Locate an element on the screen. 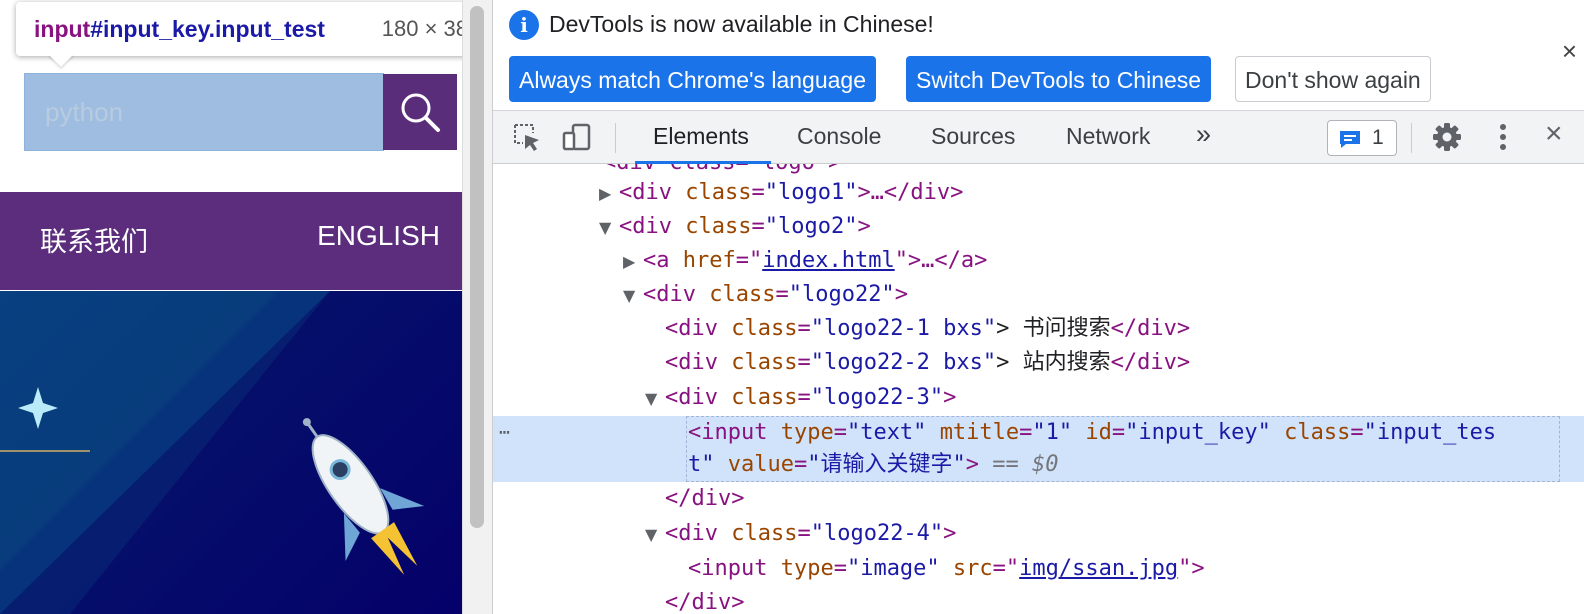  info-icon: i is located at coordinates (524, 25).